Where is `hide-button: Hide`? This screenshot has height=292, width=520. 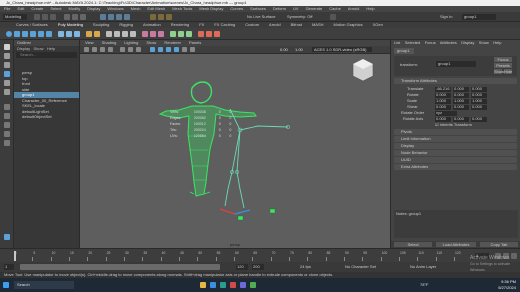
hide-button: Hide is located at coordinates (508, 71).